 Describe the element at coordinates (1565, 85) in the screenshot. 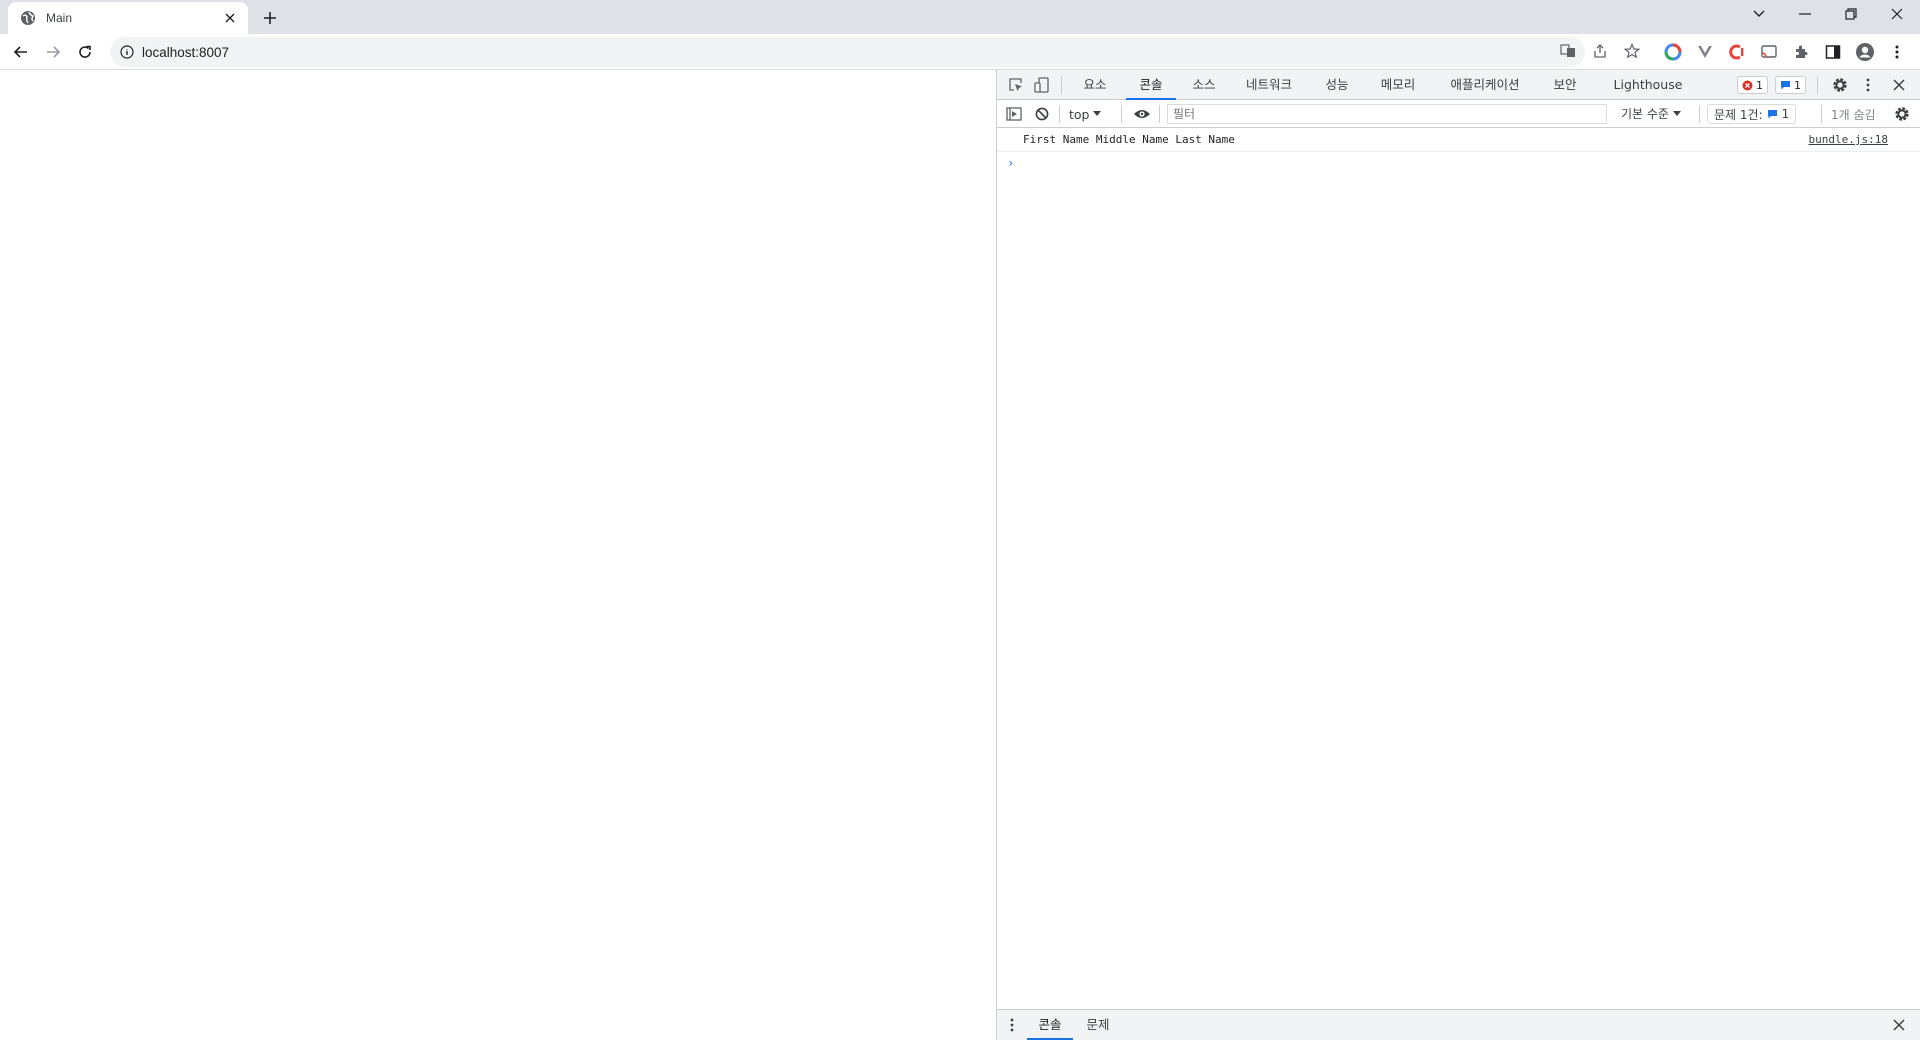

I see `tab-security: 보안` at that location.